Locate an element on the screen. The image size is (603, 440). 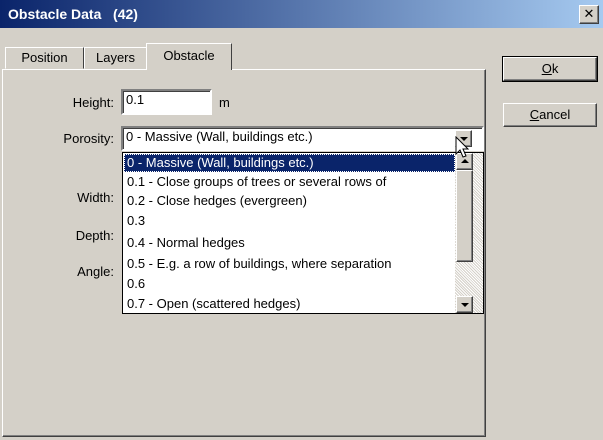
mouse-cursor-icon is located at coordinates (462, 147).